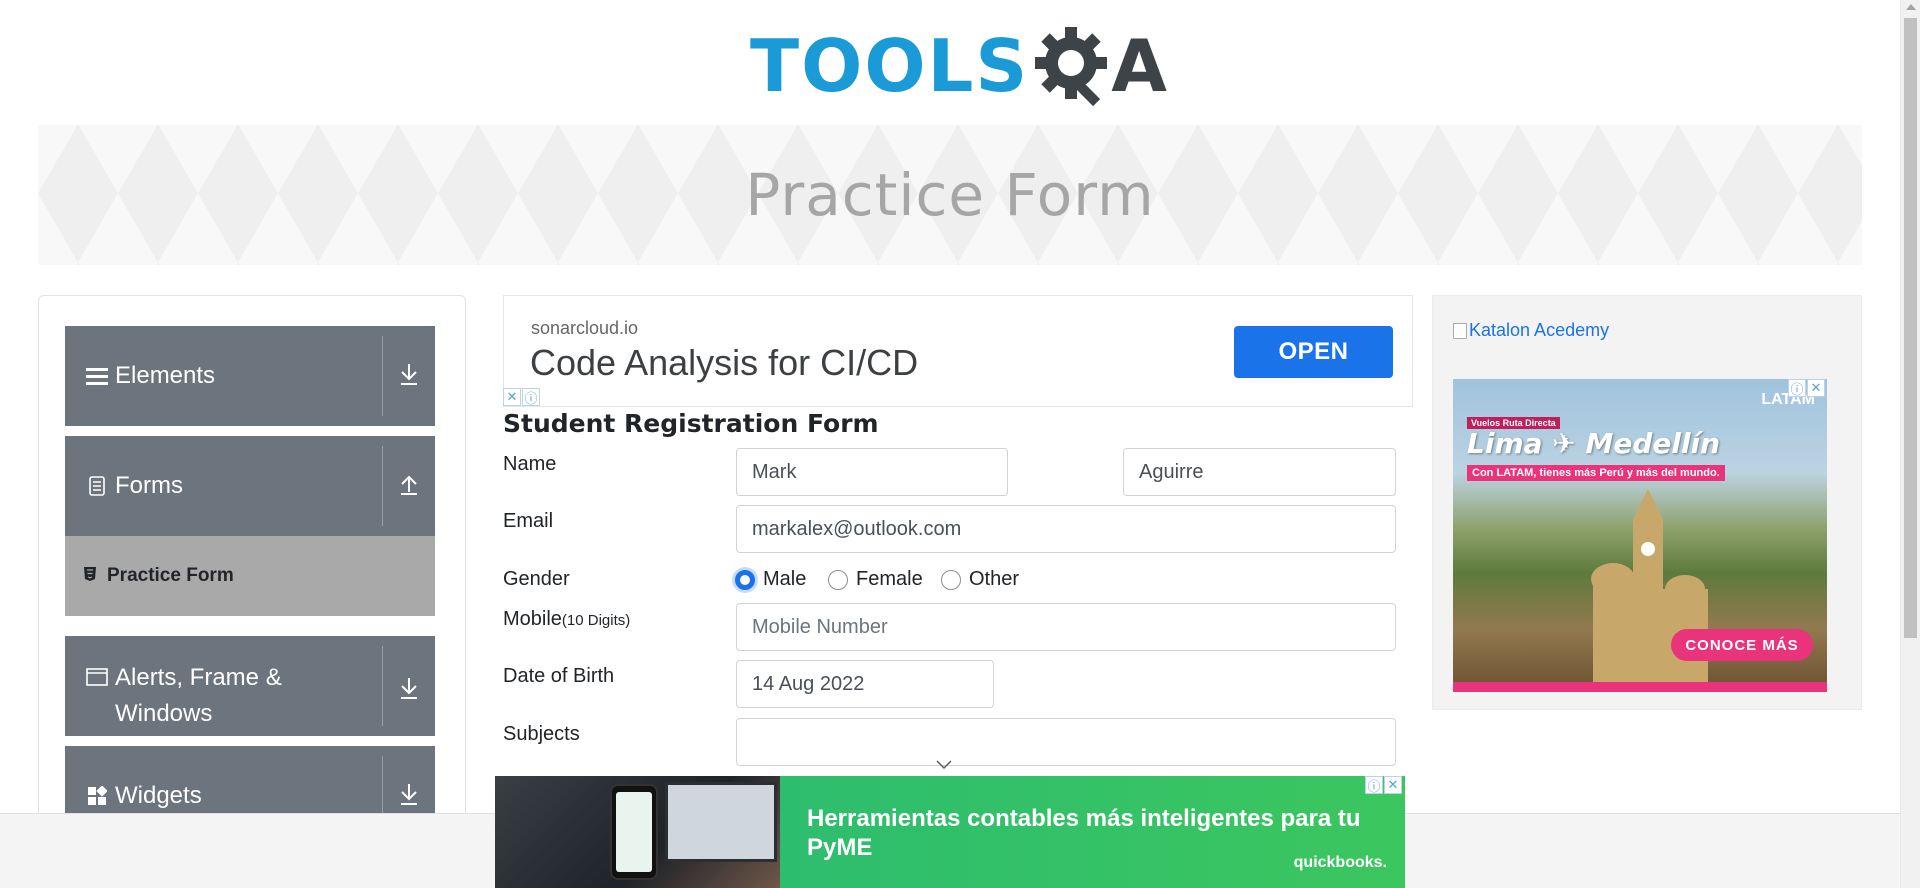  I want to click on katalon-alt-text: Katalon Acedemy, so click(1539, 330).